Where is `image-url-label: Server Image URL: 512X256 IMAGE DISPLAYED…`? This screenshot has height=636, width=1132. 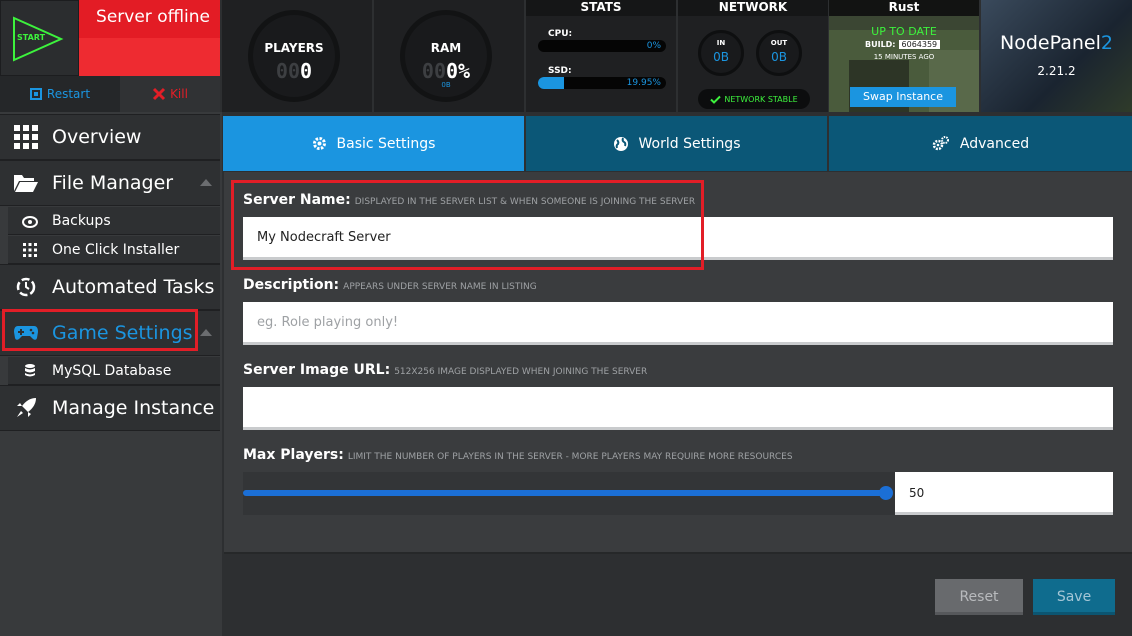
image-url-label: Server Image URL: 512X256 IMAGE DISPLAYED… is located at coordinates (445, 370).